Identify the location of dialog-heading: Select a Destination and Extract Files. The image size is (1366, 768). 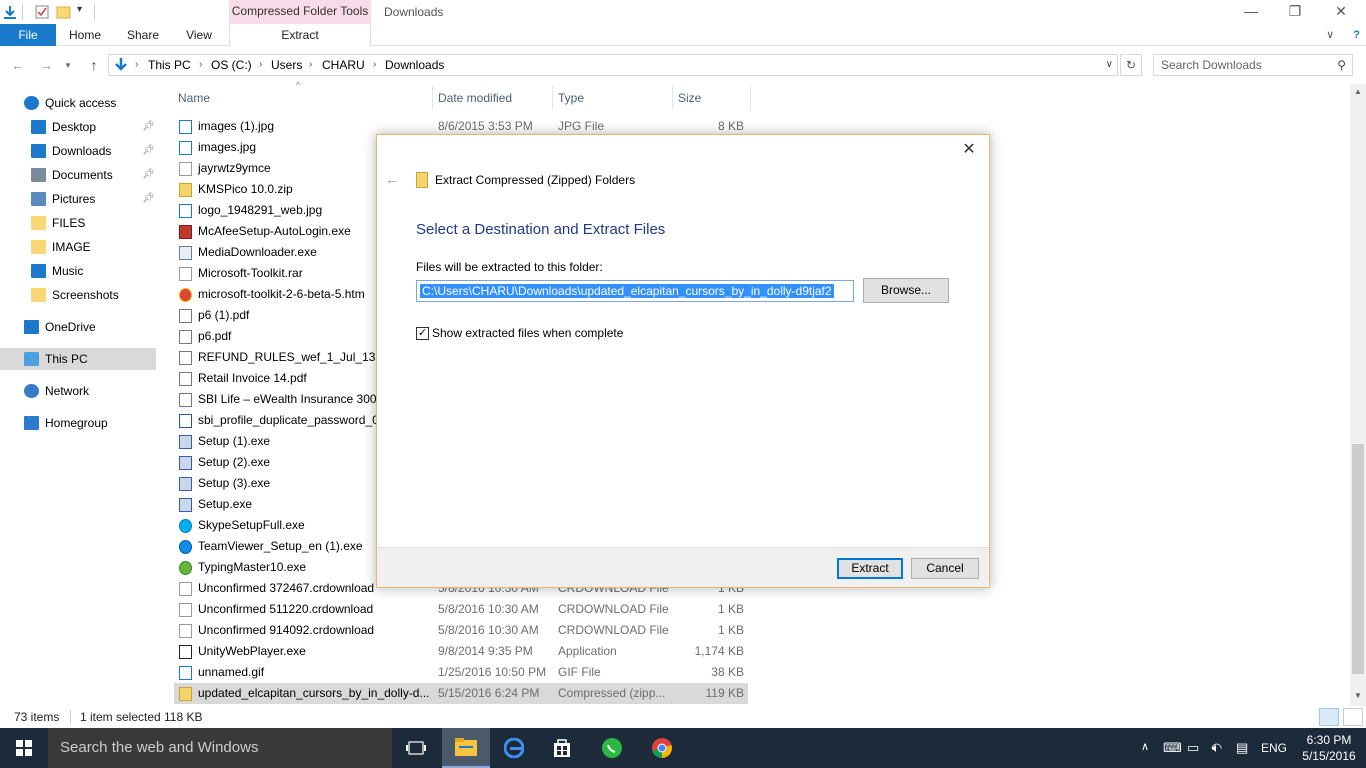
(541, 229).